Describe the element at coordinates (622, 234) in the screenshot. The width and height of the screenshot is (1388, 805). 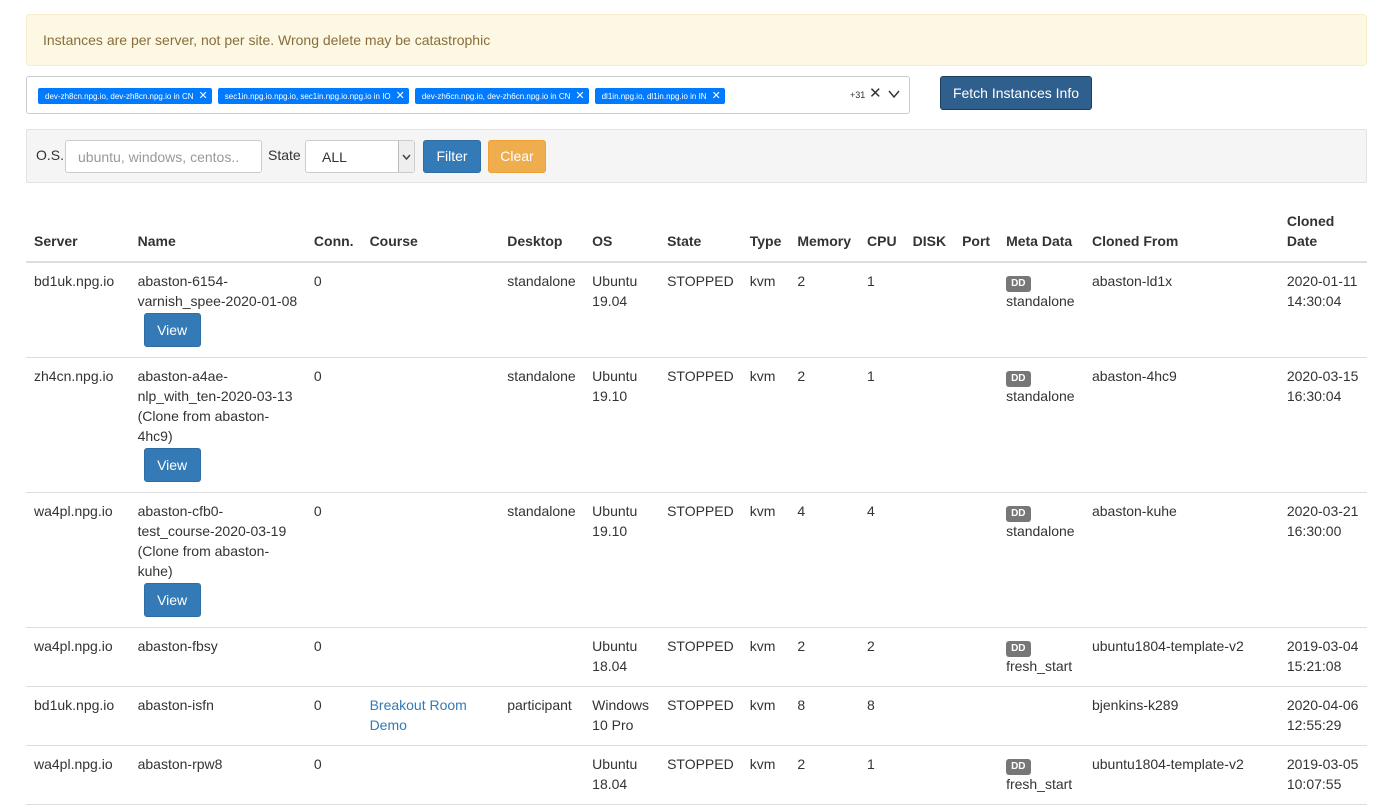
I see `header-os: OS` at that location.